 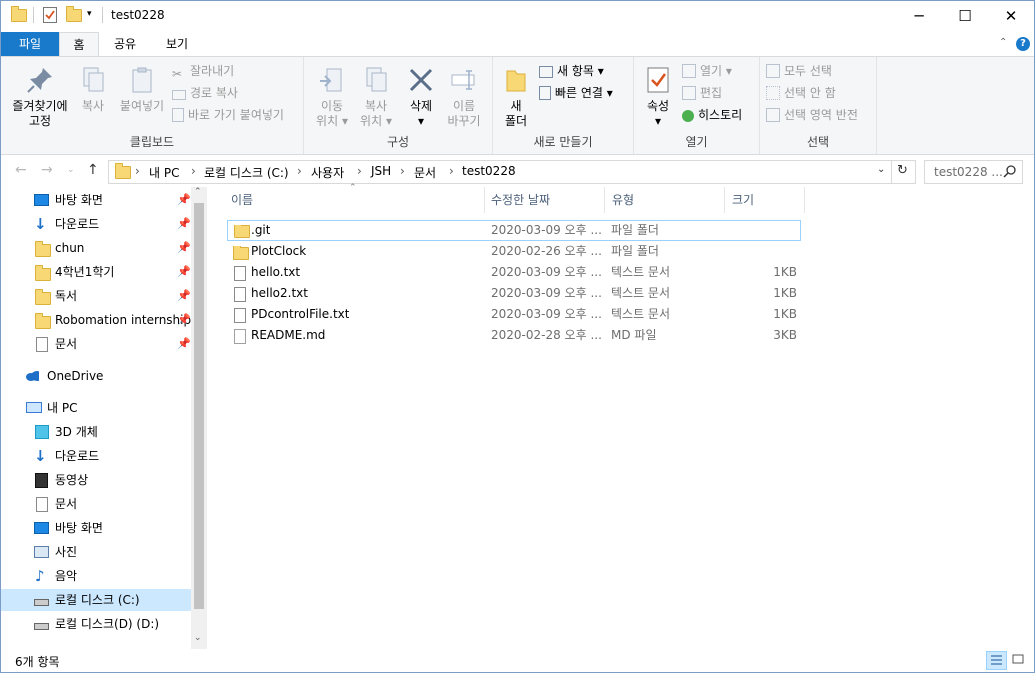 What do you see at coordinates (125, 44) in the screenshot?
I see `tab-share: 공유` at bounding box center [125, 44].